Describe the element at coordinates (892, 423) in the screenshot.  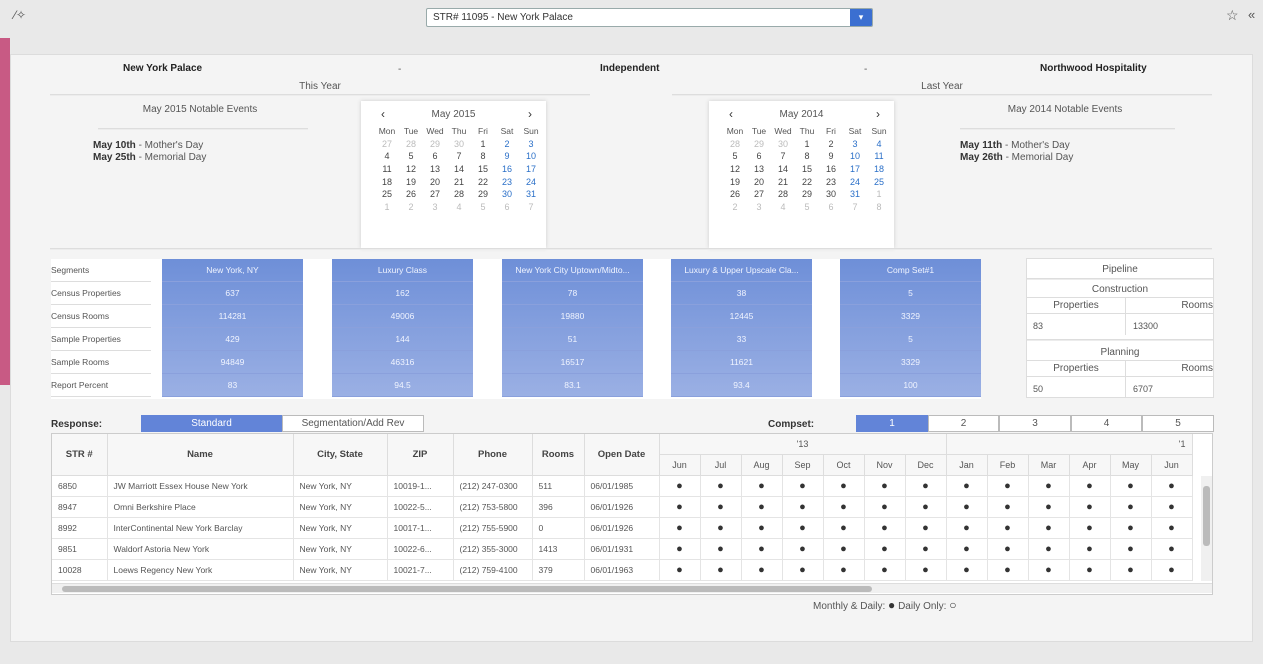
I see `tab-compset-1: 1` at that location.